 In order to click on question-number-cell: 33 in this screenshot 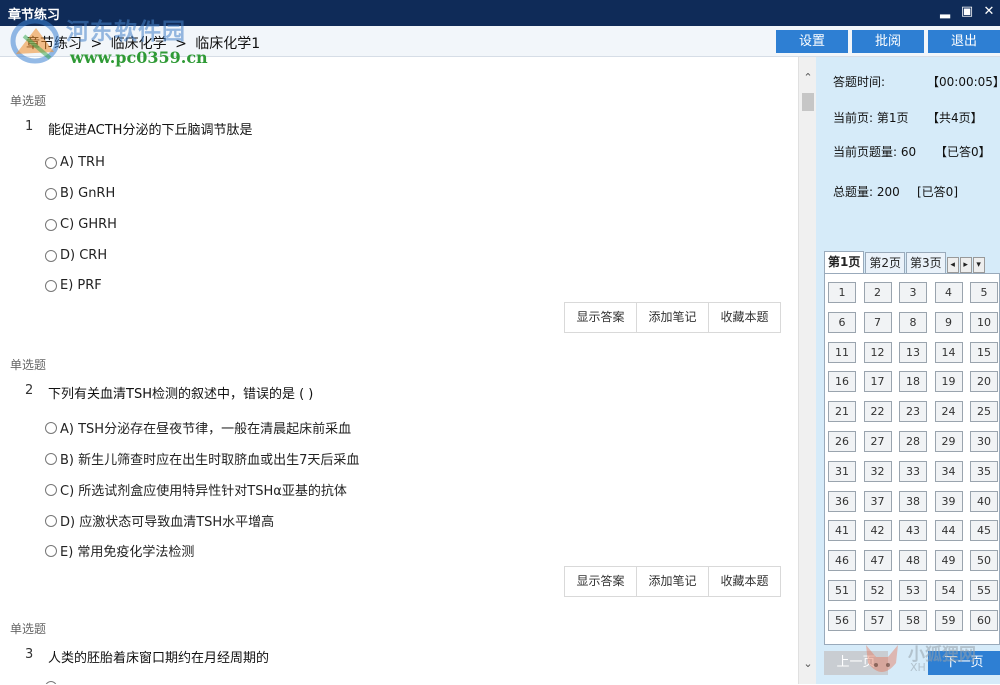, I will do `click(913, 471)`.